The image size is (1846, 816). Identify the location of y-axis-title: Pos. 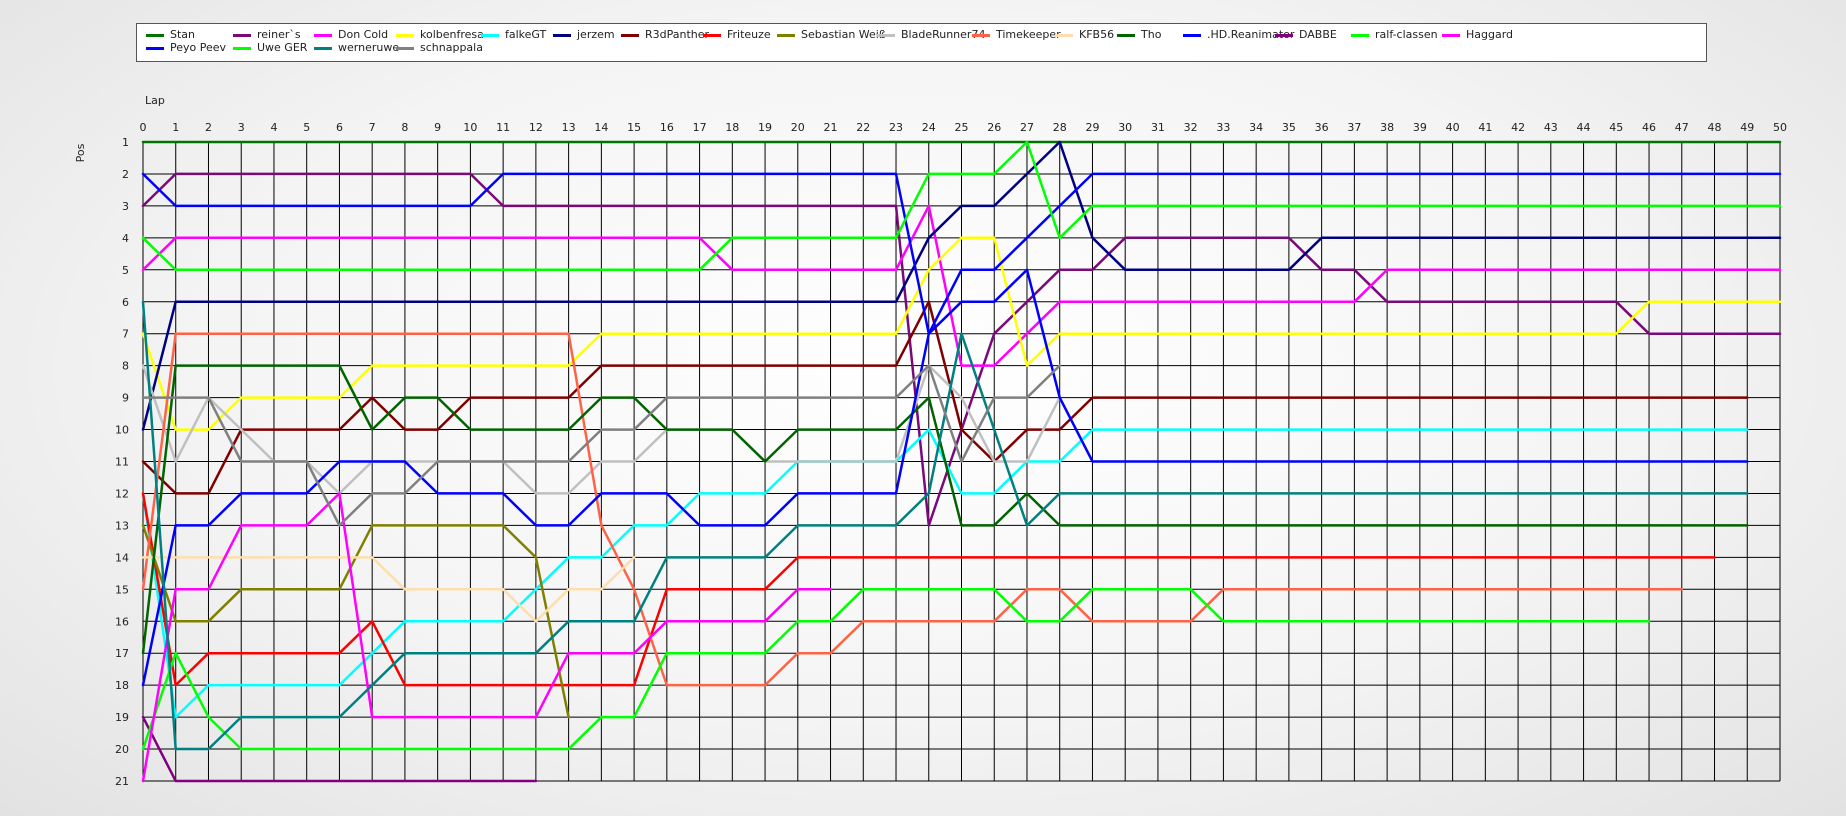
(80, 152).